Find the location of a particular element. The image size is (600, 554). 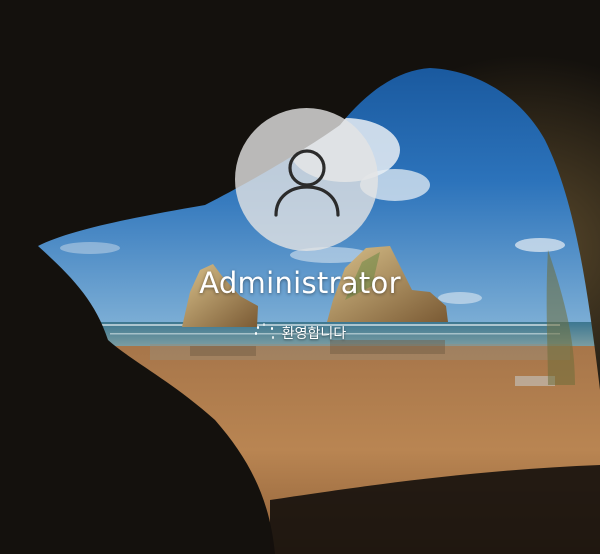

loading-spinner-icon is located at coordinates (265, 333).